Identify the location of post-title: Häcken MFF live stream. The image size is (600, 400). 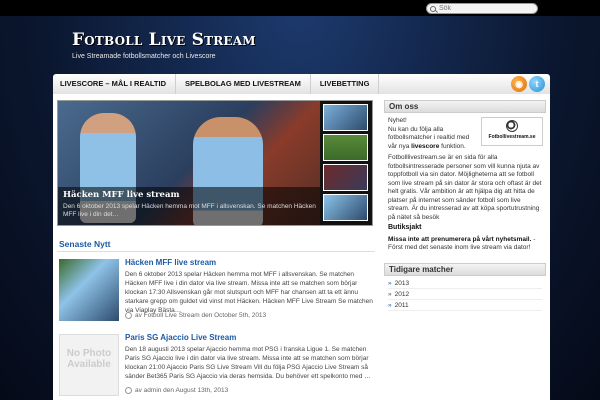
(170, 262).